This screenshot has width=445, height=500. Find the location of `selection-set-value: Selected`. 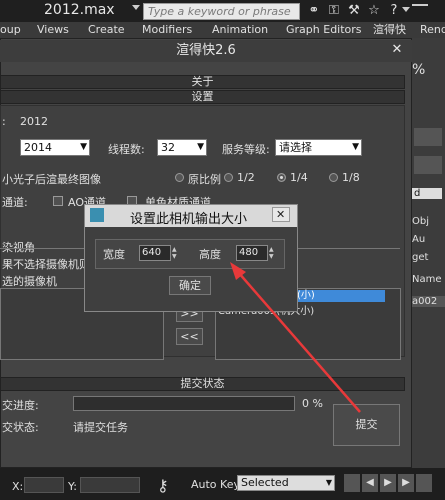

selection-set-value: Selected is located at coordinates (265, 482).